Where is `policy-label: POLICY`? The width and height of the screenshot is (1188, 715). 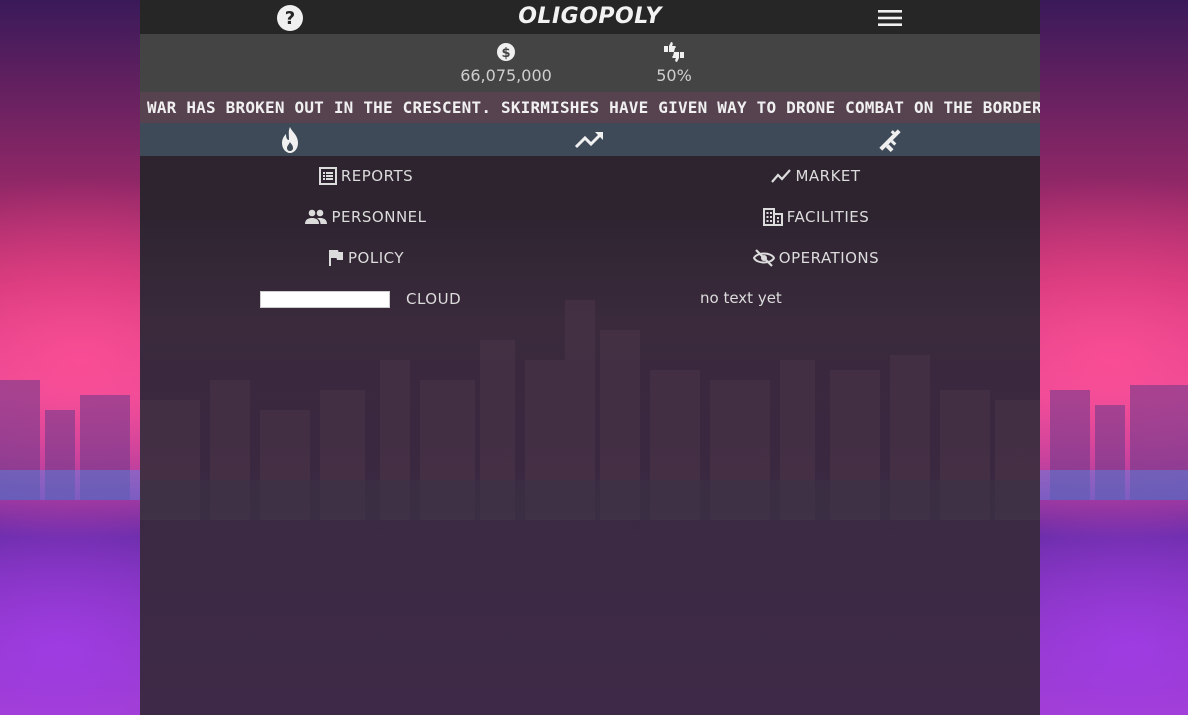 policy-label: POLICY is located at coordinates (375, 258).